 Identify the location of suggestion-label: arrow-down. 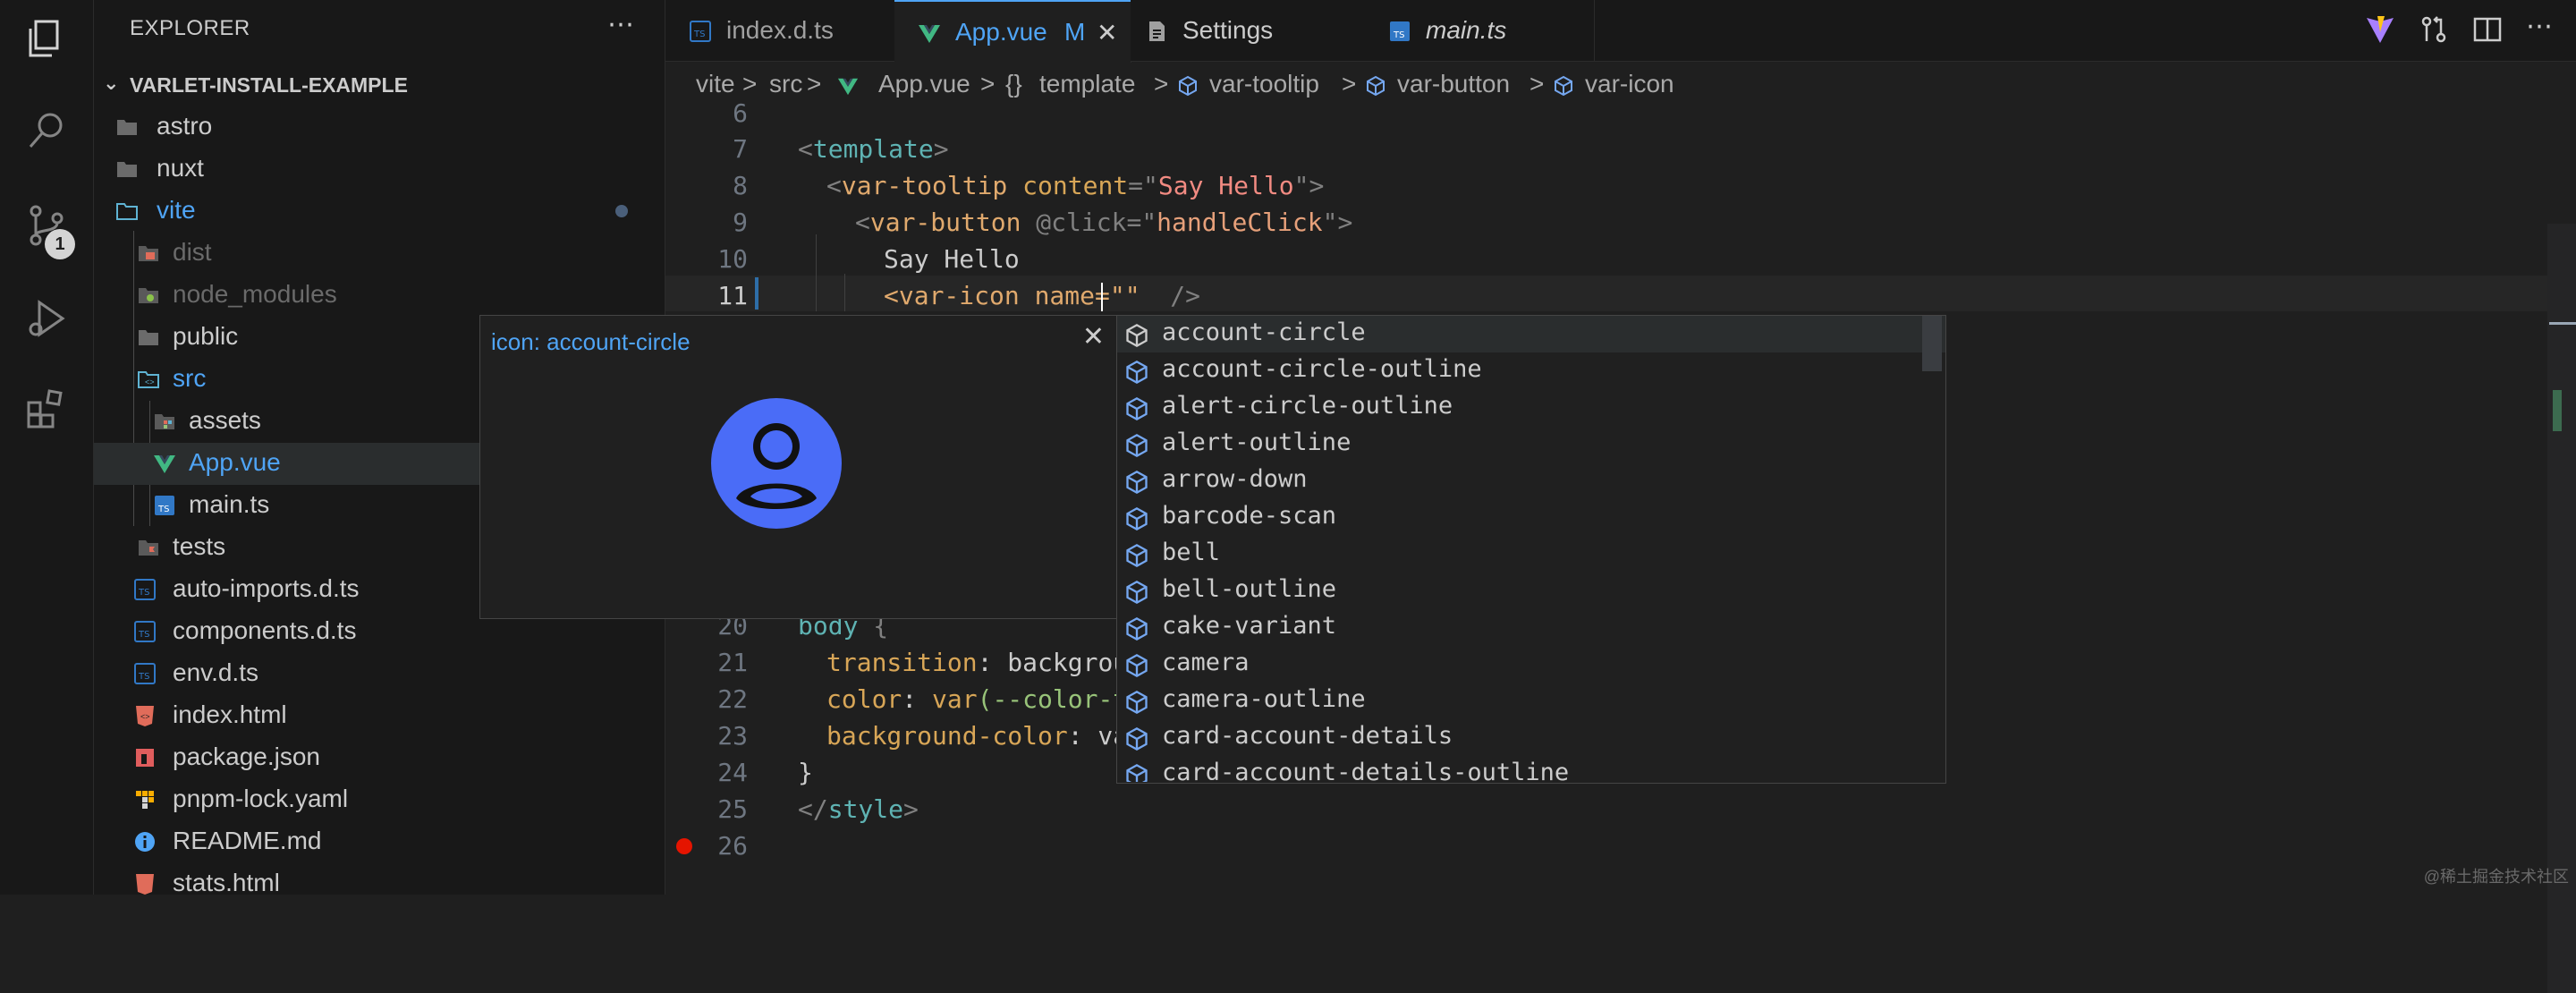
(1235, 479).